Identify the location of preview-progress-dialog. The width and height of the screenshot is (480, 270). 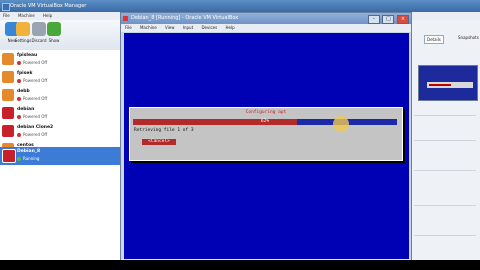
(450, 85).